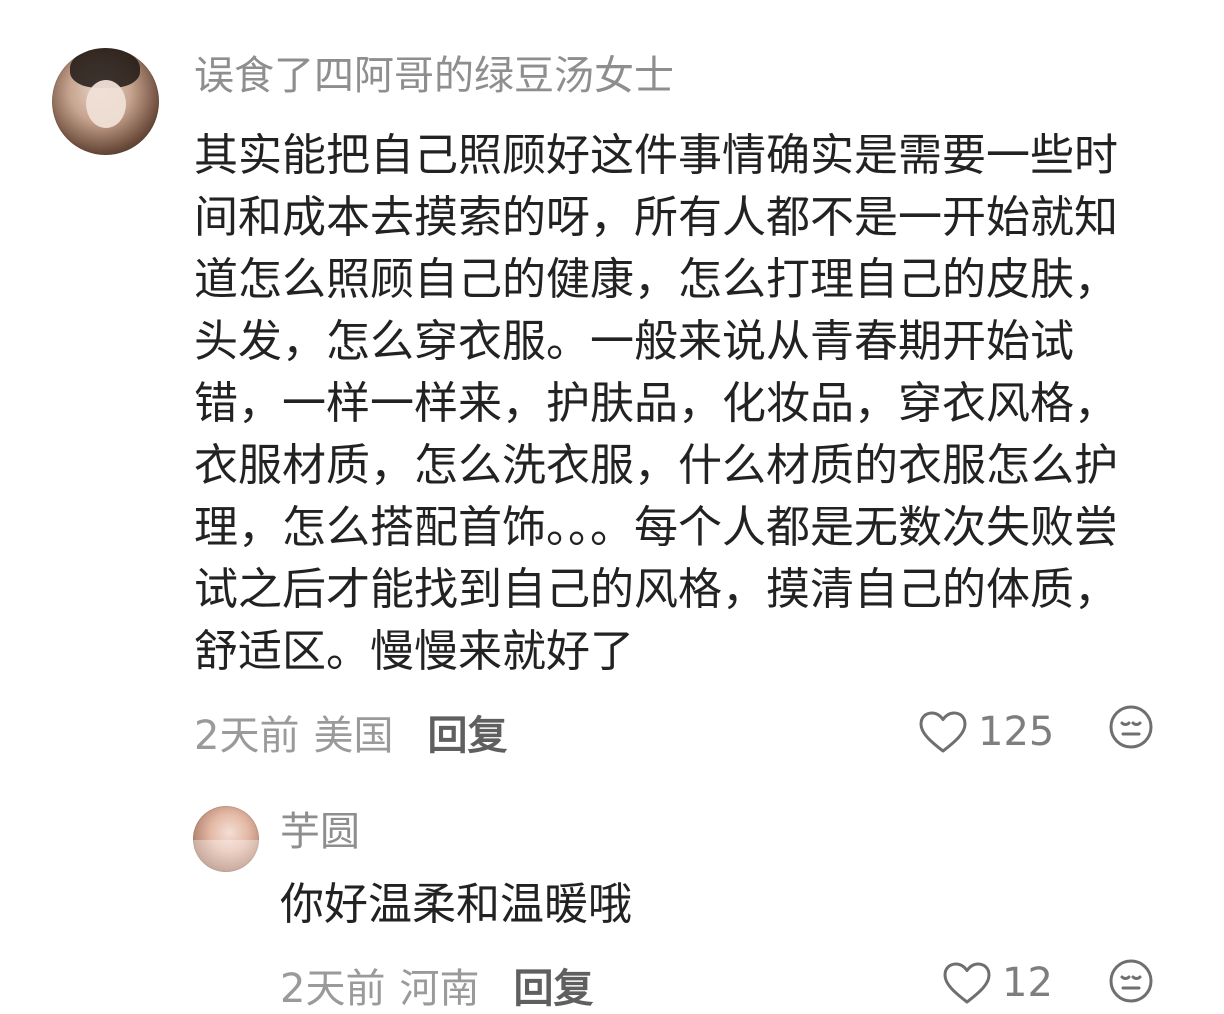 Image resolution: width=1224 pixels, height=1014 pixels. What do you see at coordinates (333, 989) in the screenshot?
I see `reply-time: 2天前` at bounding box center [333, 989].